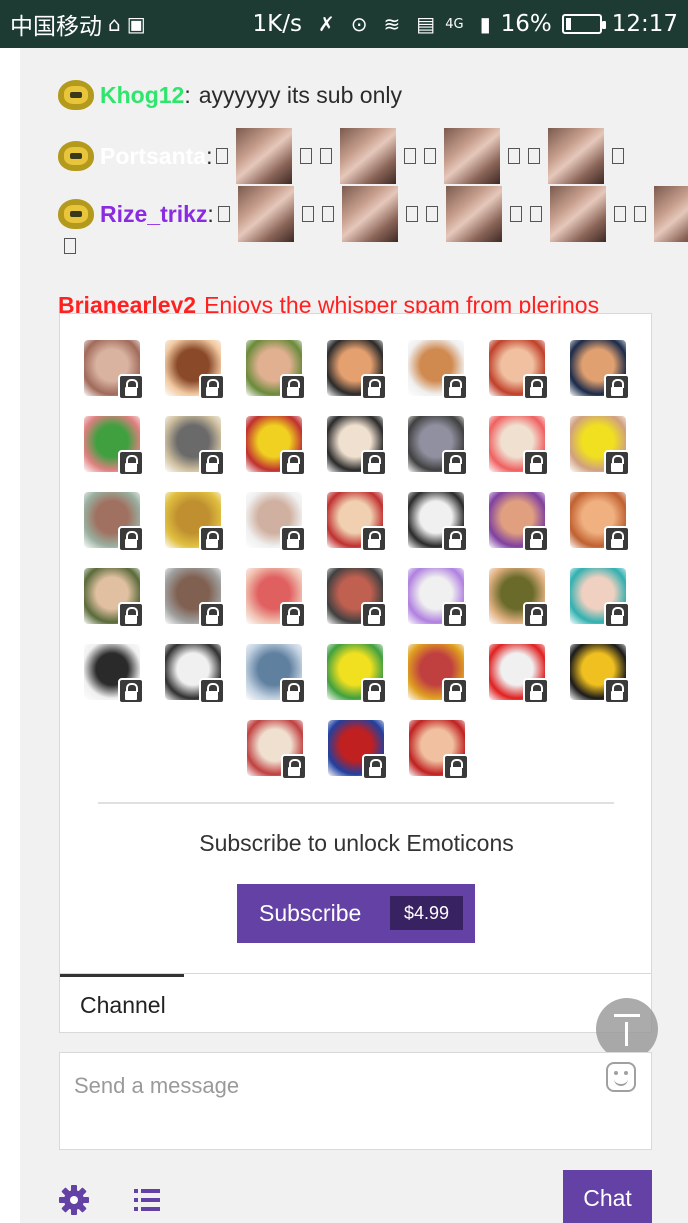  I want to click on chat-username: Portsanta, so click(153, 156).